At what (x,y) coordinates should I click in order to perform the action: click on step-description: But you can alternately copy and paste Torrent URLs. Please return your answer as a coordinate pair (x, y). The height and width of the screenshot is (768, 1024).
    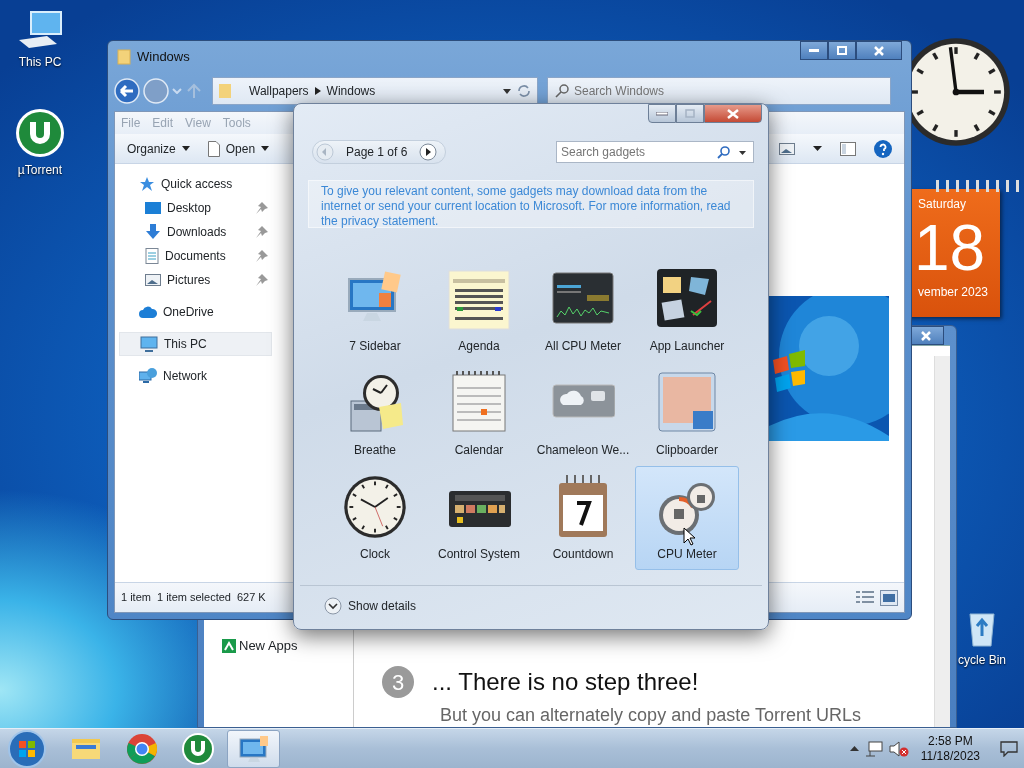
    Looking at the image, I should click on (651, 715).